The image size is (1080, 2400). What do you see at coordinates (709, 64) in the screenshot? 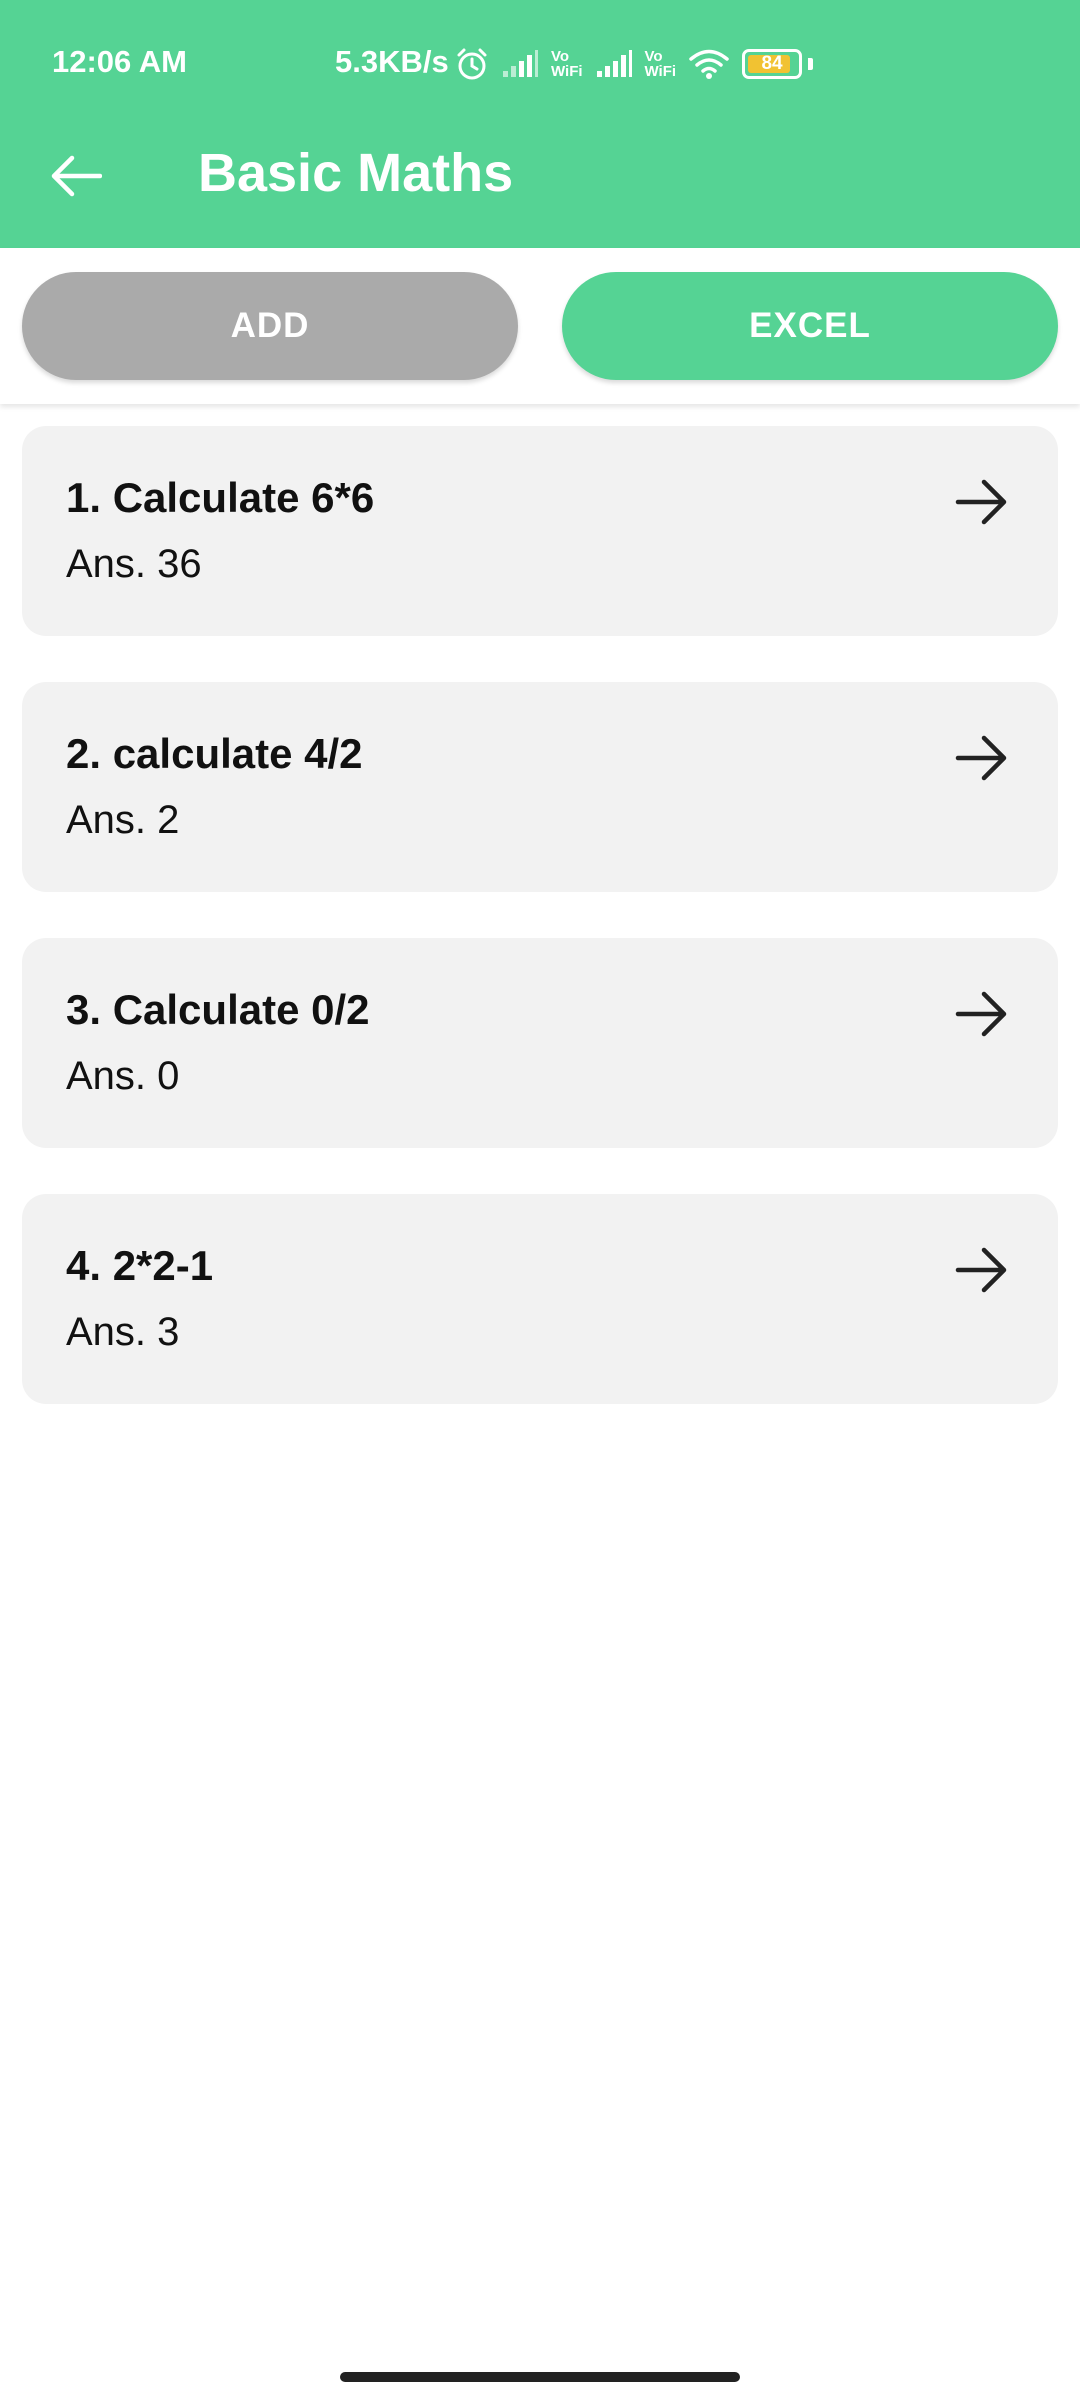
I see `wifi-icon` at bounding box center [709, 64].